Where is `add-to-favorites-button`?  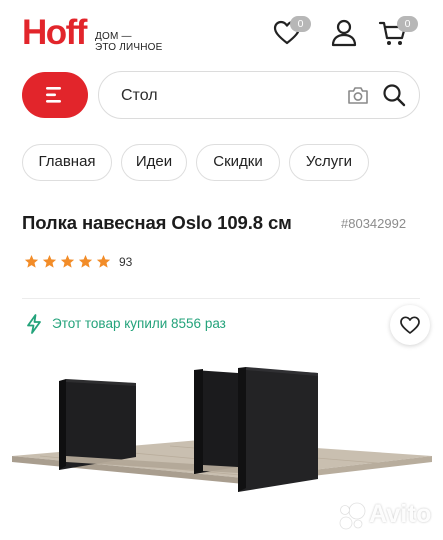
add-to-favorites-button is located at coordinates (410, 325).